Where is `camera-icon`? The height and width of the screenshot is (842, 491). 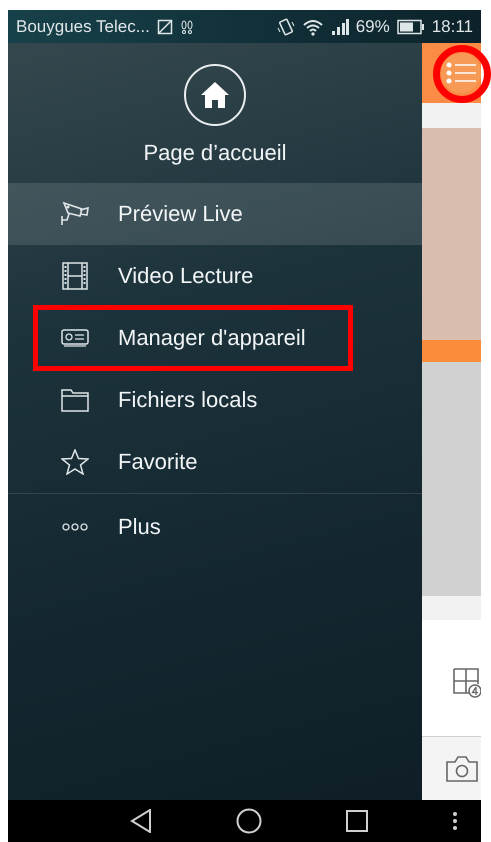 camera-icon is located at coordinates (75, 214).